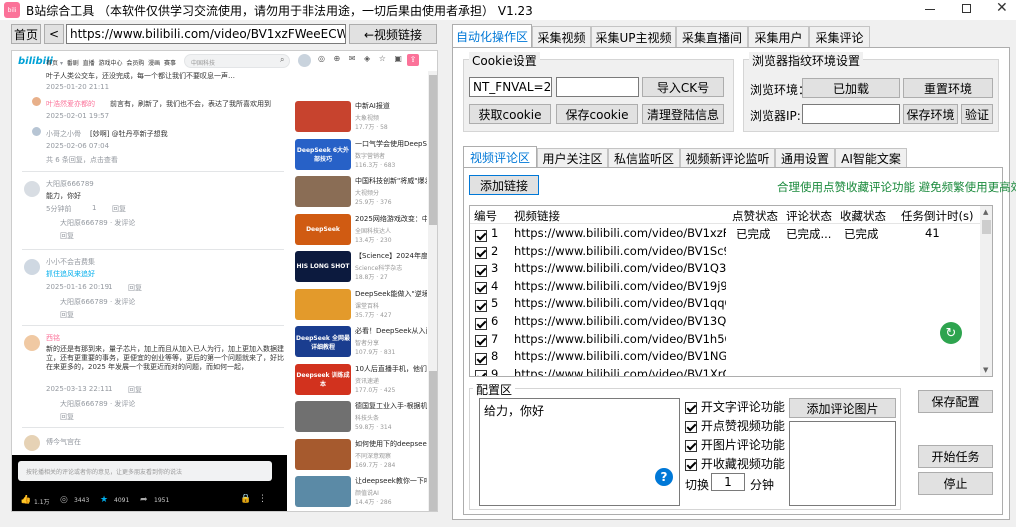 This screenshot has height=527, width=1016. What do you see at coordinates (323, 379) in the screenshot?
I see `video-thumbnail: Deepseek 训练成本` at bounding box center [323, 379].